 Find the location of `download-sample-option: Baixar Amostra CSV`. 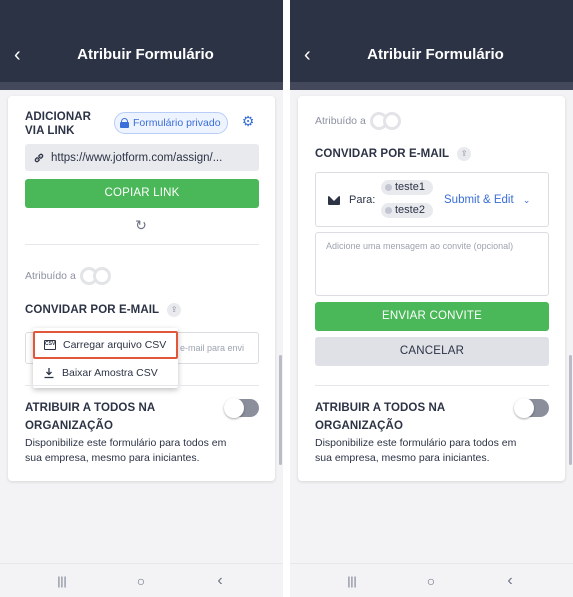

download-sample-option: Baixar Amostra CSV is located at coordinates (105, 373).